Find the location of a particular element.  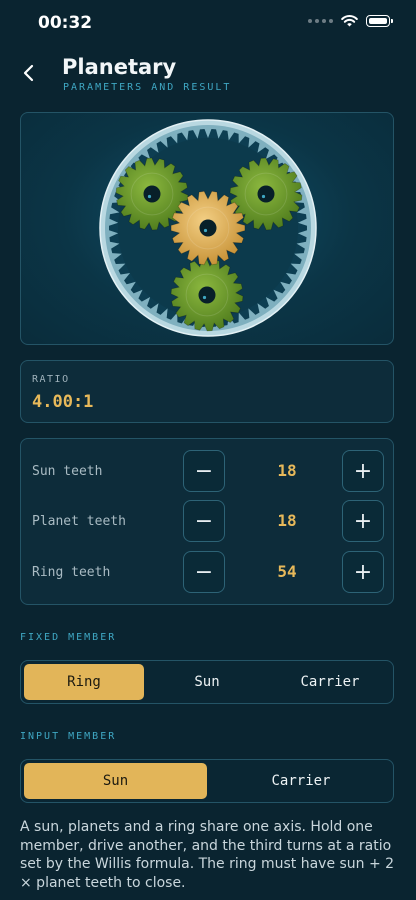

fixed-option-carrier: Carrier is located at coordinates (330, 682).